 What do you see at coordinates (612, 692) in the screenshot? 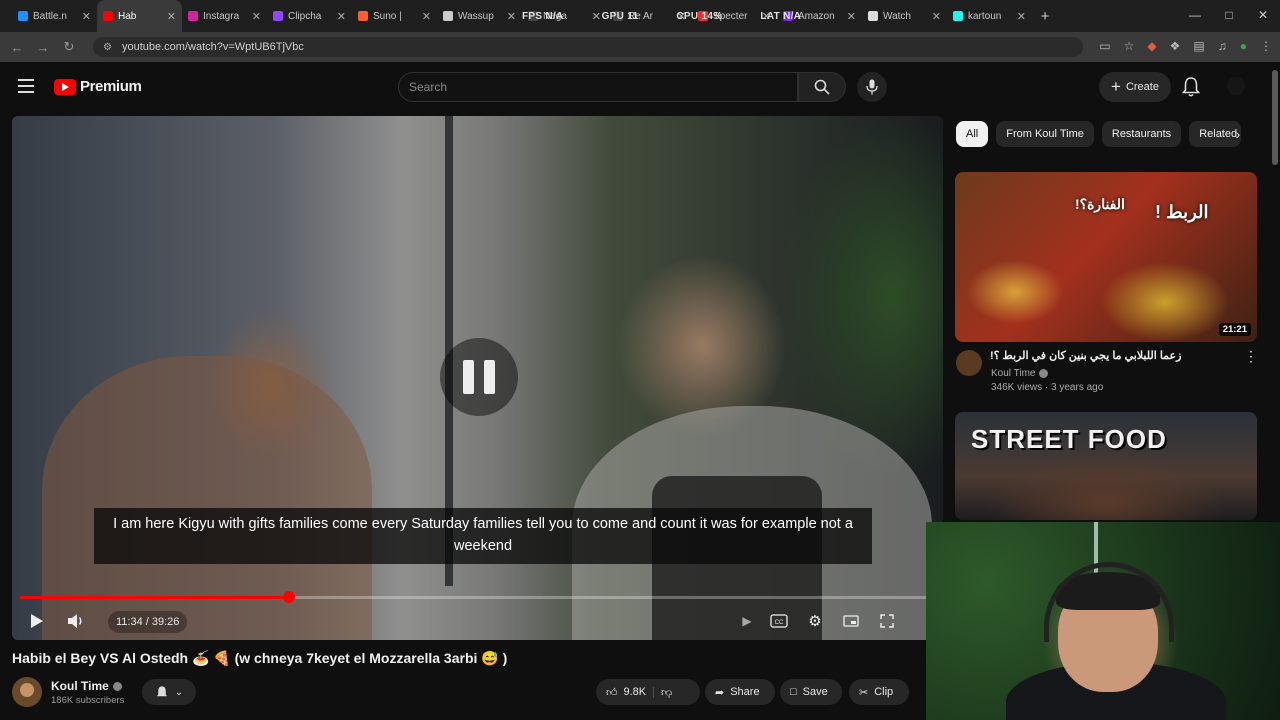
I see `thumbs-up-icon: 👍︎` at bounding box center [612, 692].